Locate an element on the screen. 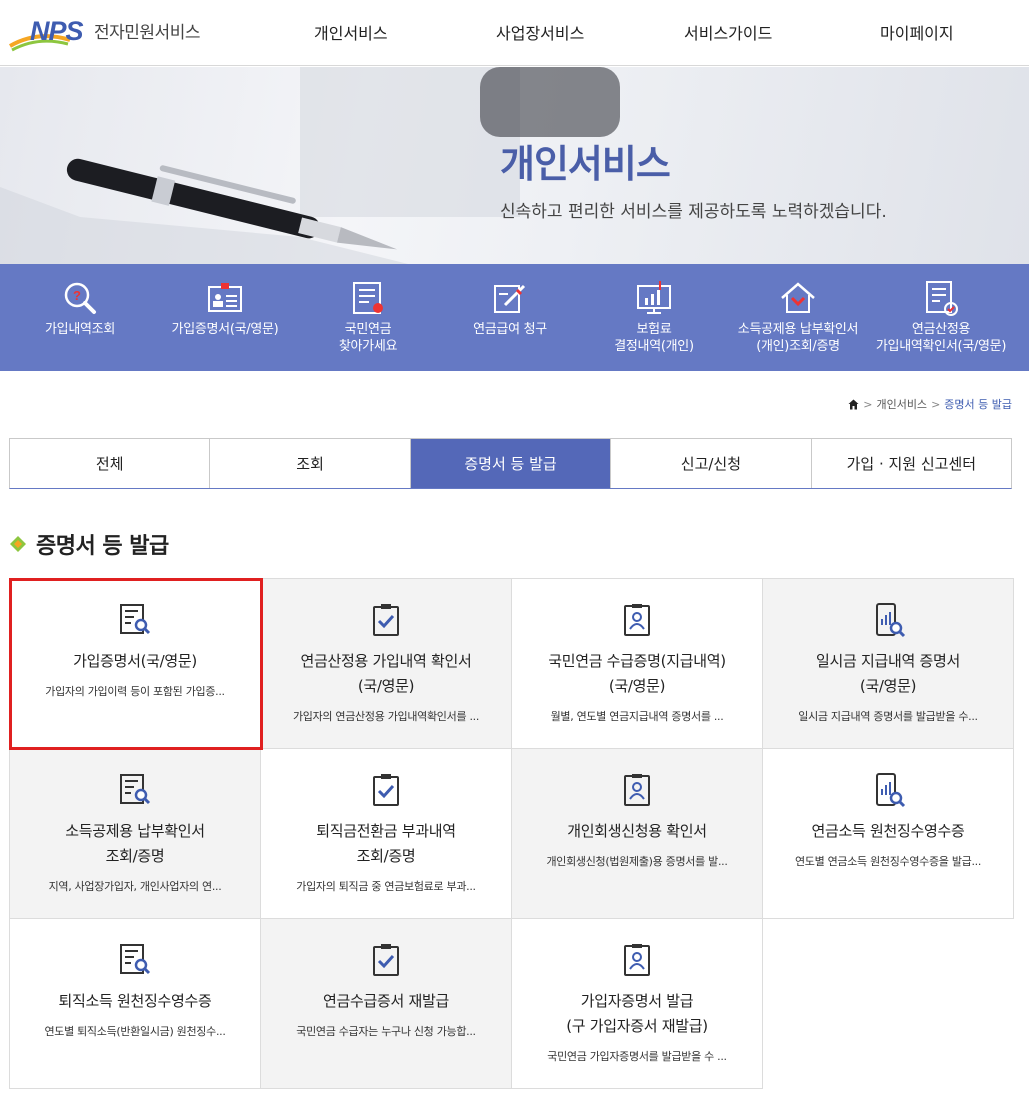 This screenshot has width=1029, height=1097. home-icon is located at coordinates (853, 404).